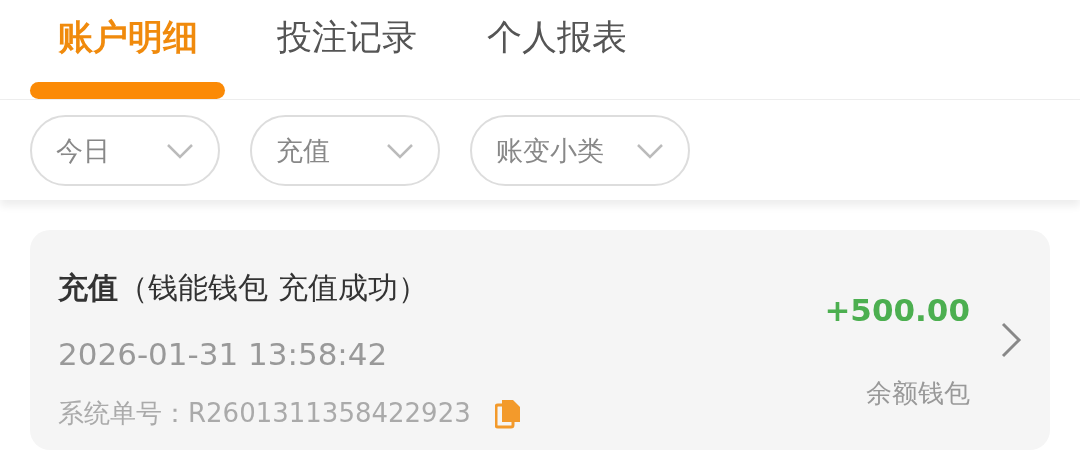  Describe the element at coordinates (223, 354) in the screenshot. I see `record-time: 2026-01-31 13:58:42` at that location.